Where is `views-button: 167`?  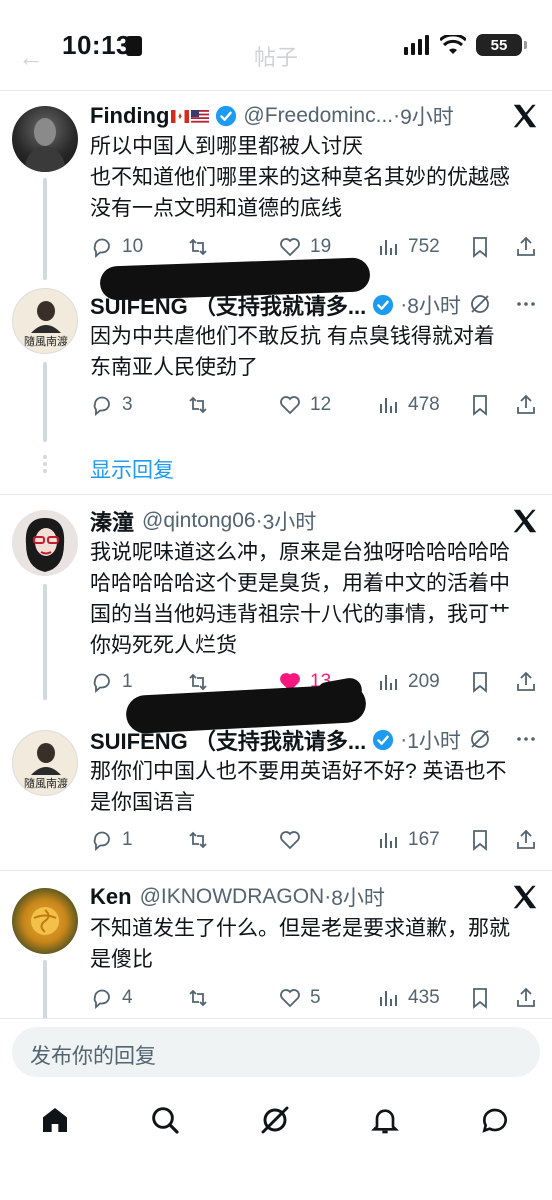 views-button: 167 is located at coordinates (408, 840).